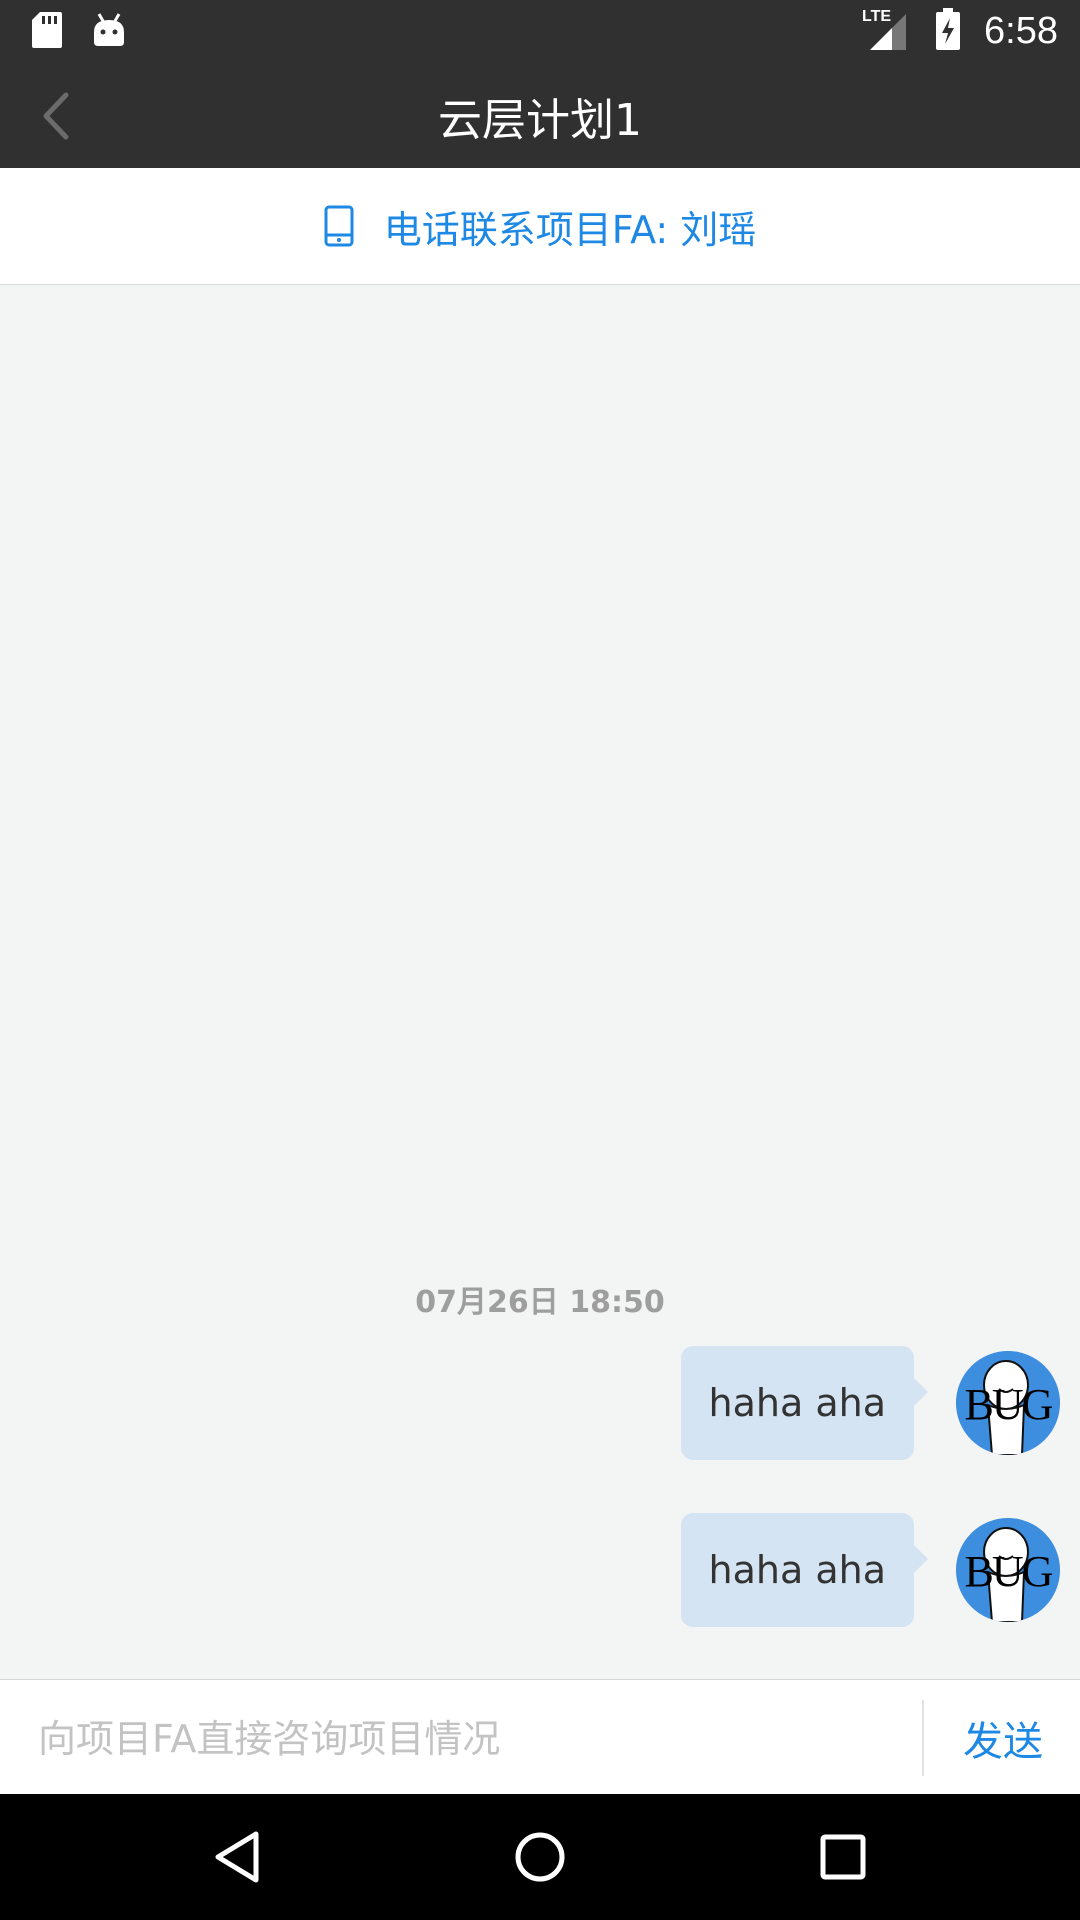 This screenshot has width=1080, height=1920. What do you see at coordinates (887, 31) in the screenshot?
I see `signal-icon: LTE` at bounding box center [887, 31].